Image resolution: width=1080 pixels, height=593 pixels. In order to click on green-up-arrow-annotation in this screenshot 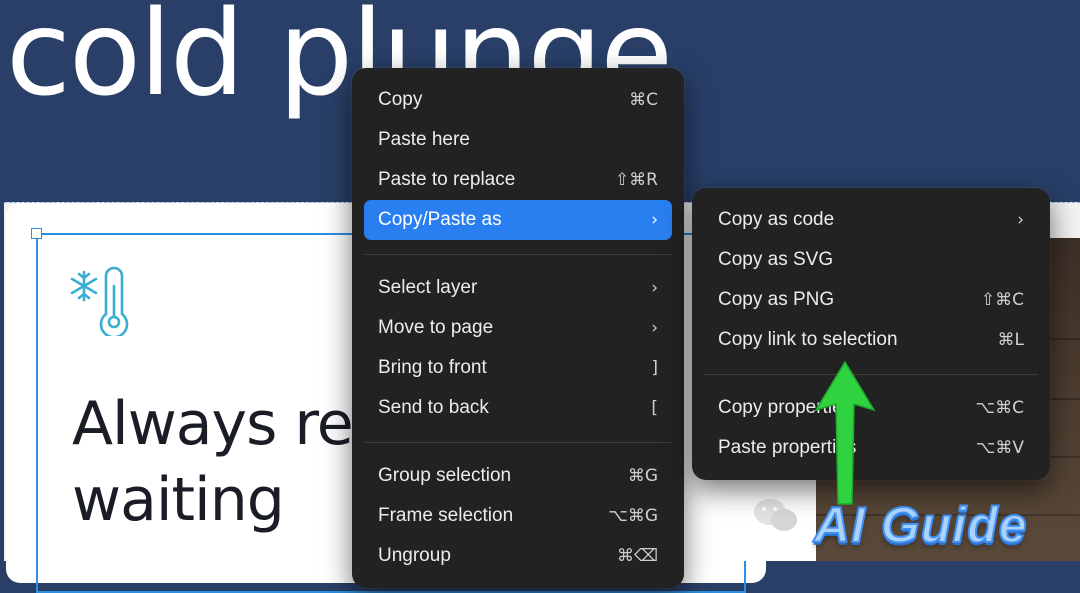, I will do `click(845, 432)`.